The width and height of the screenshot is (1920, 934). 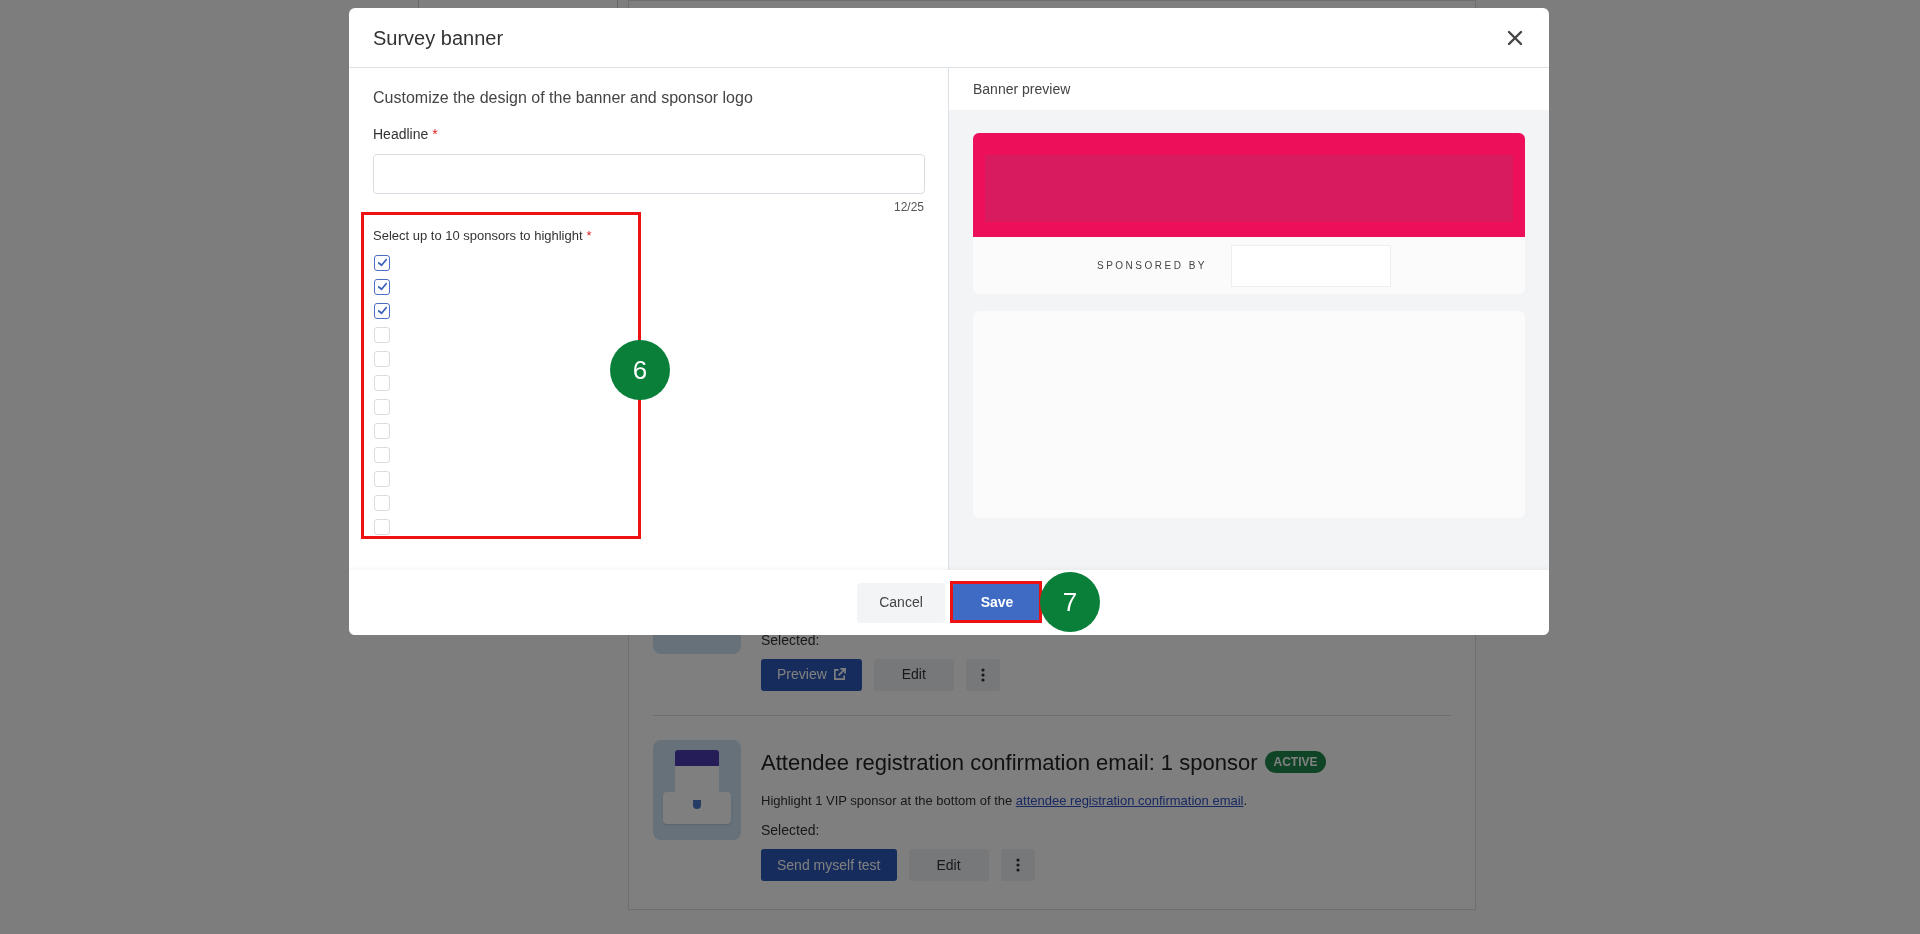 What do you see at coordinates (901, 602) in the screenshot?
I see `cancel-button: Cancel` at bounding box center [901, 602].